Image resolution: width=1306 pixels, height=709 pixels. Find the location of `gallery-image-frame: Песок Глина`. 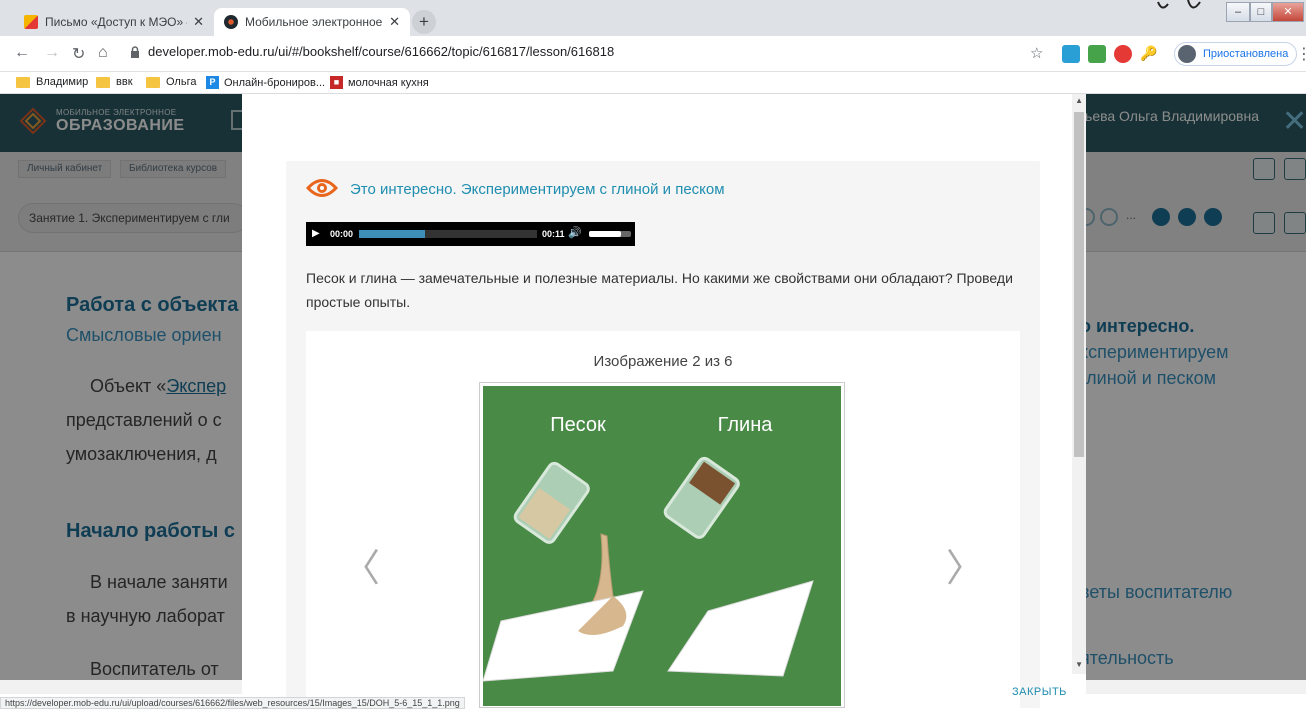

gallery-image-frame: Песок Глина is located at coordinates (662, 545).